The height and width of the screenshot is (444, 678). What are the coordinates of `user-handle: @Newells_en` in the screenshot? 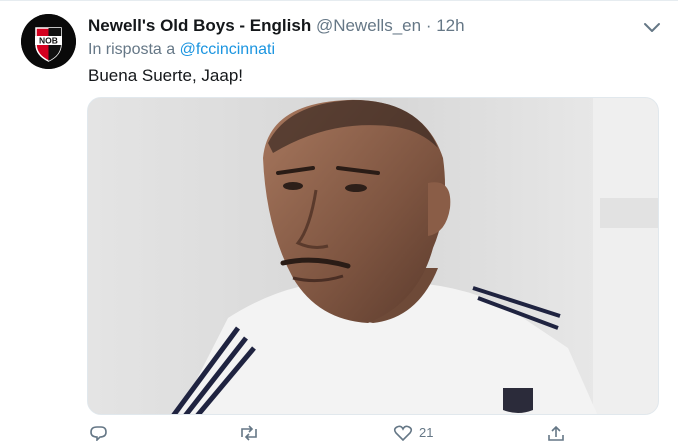 It's located at (368, 25).